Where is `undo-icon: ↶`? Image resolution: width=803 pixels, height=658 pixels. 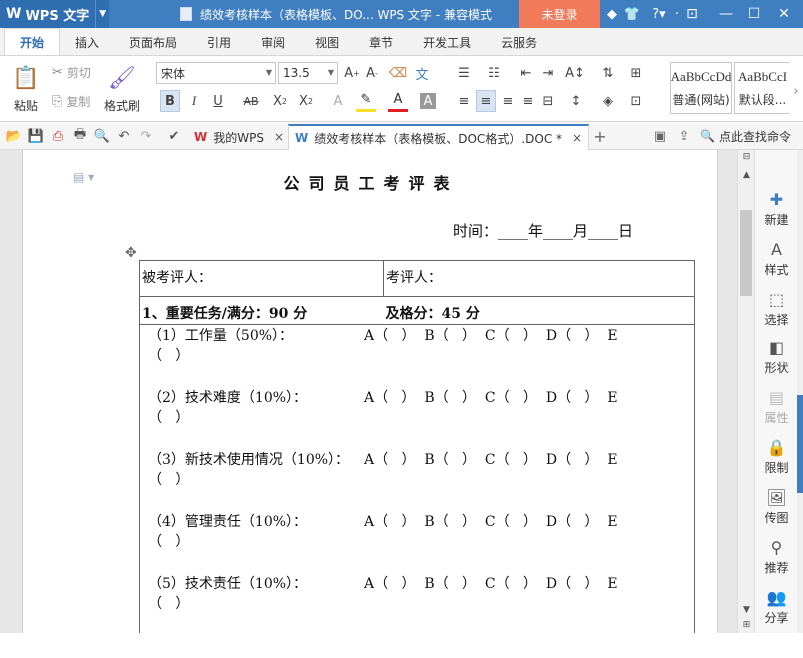
undo-icon: ↶ is located at coordinates (124, 136).